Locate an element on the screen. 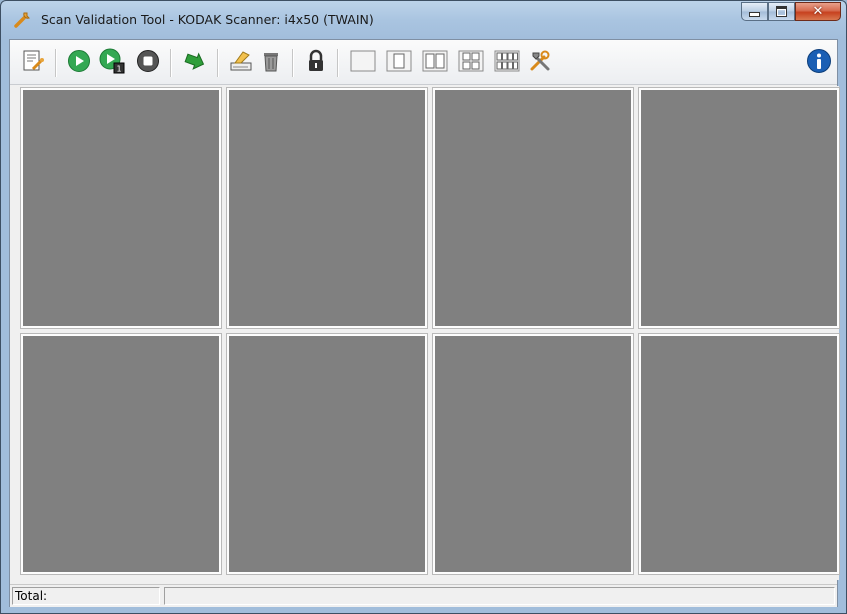 The height and width of the screenshot is (614, 847). scan-one-page-icon: 1 is located at coordinates (112, 63).